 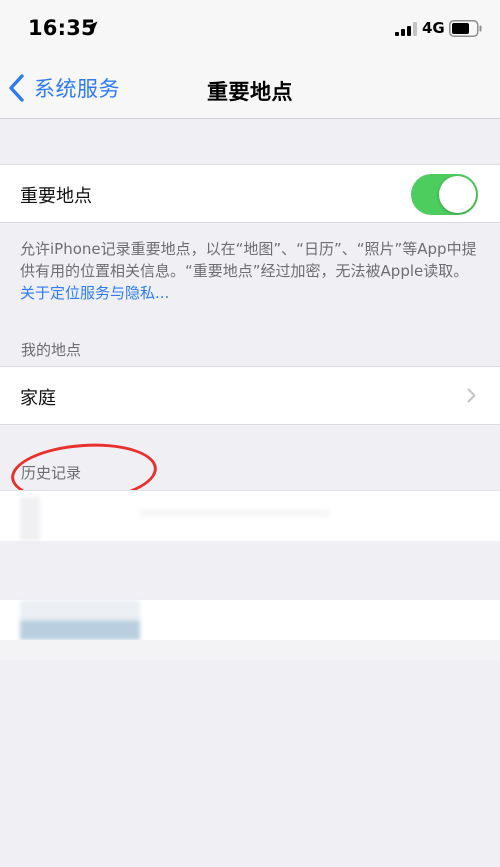 I want to click on chevron-right-icon, so click(x=471, y=395).